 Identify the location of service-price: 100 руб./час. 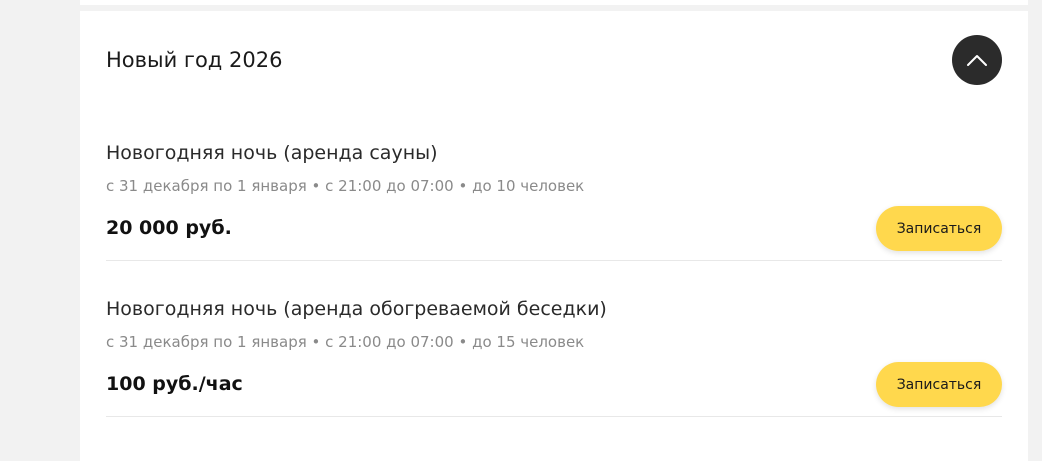
(174, 384).